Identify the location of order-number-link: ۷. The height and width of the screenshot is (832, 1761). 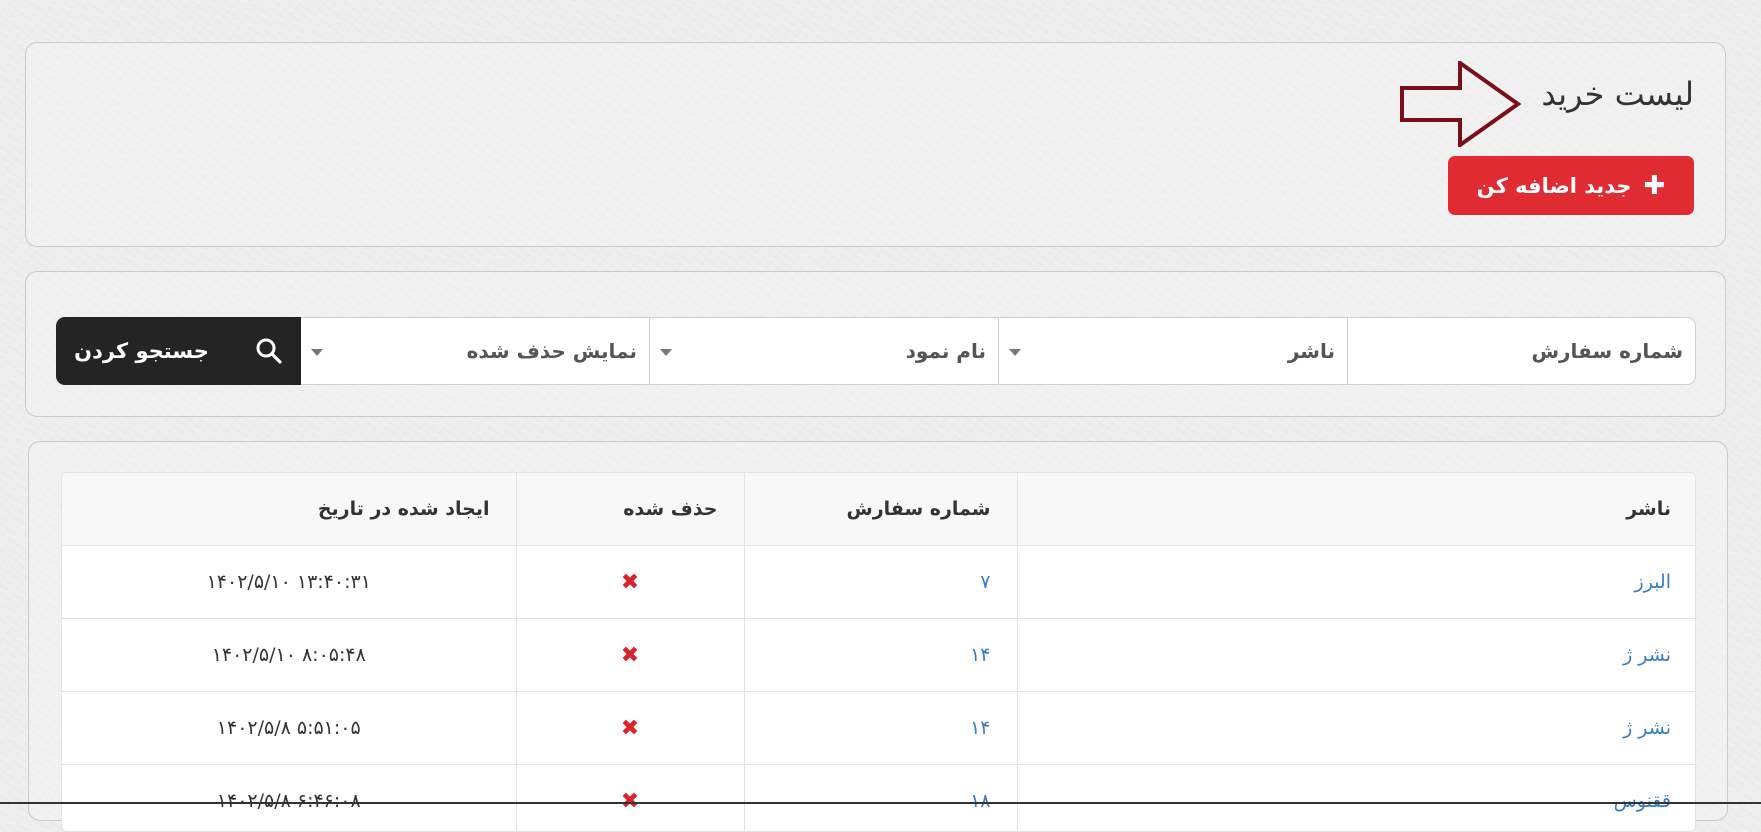
(880, 582).